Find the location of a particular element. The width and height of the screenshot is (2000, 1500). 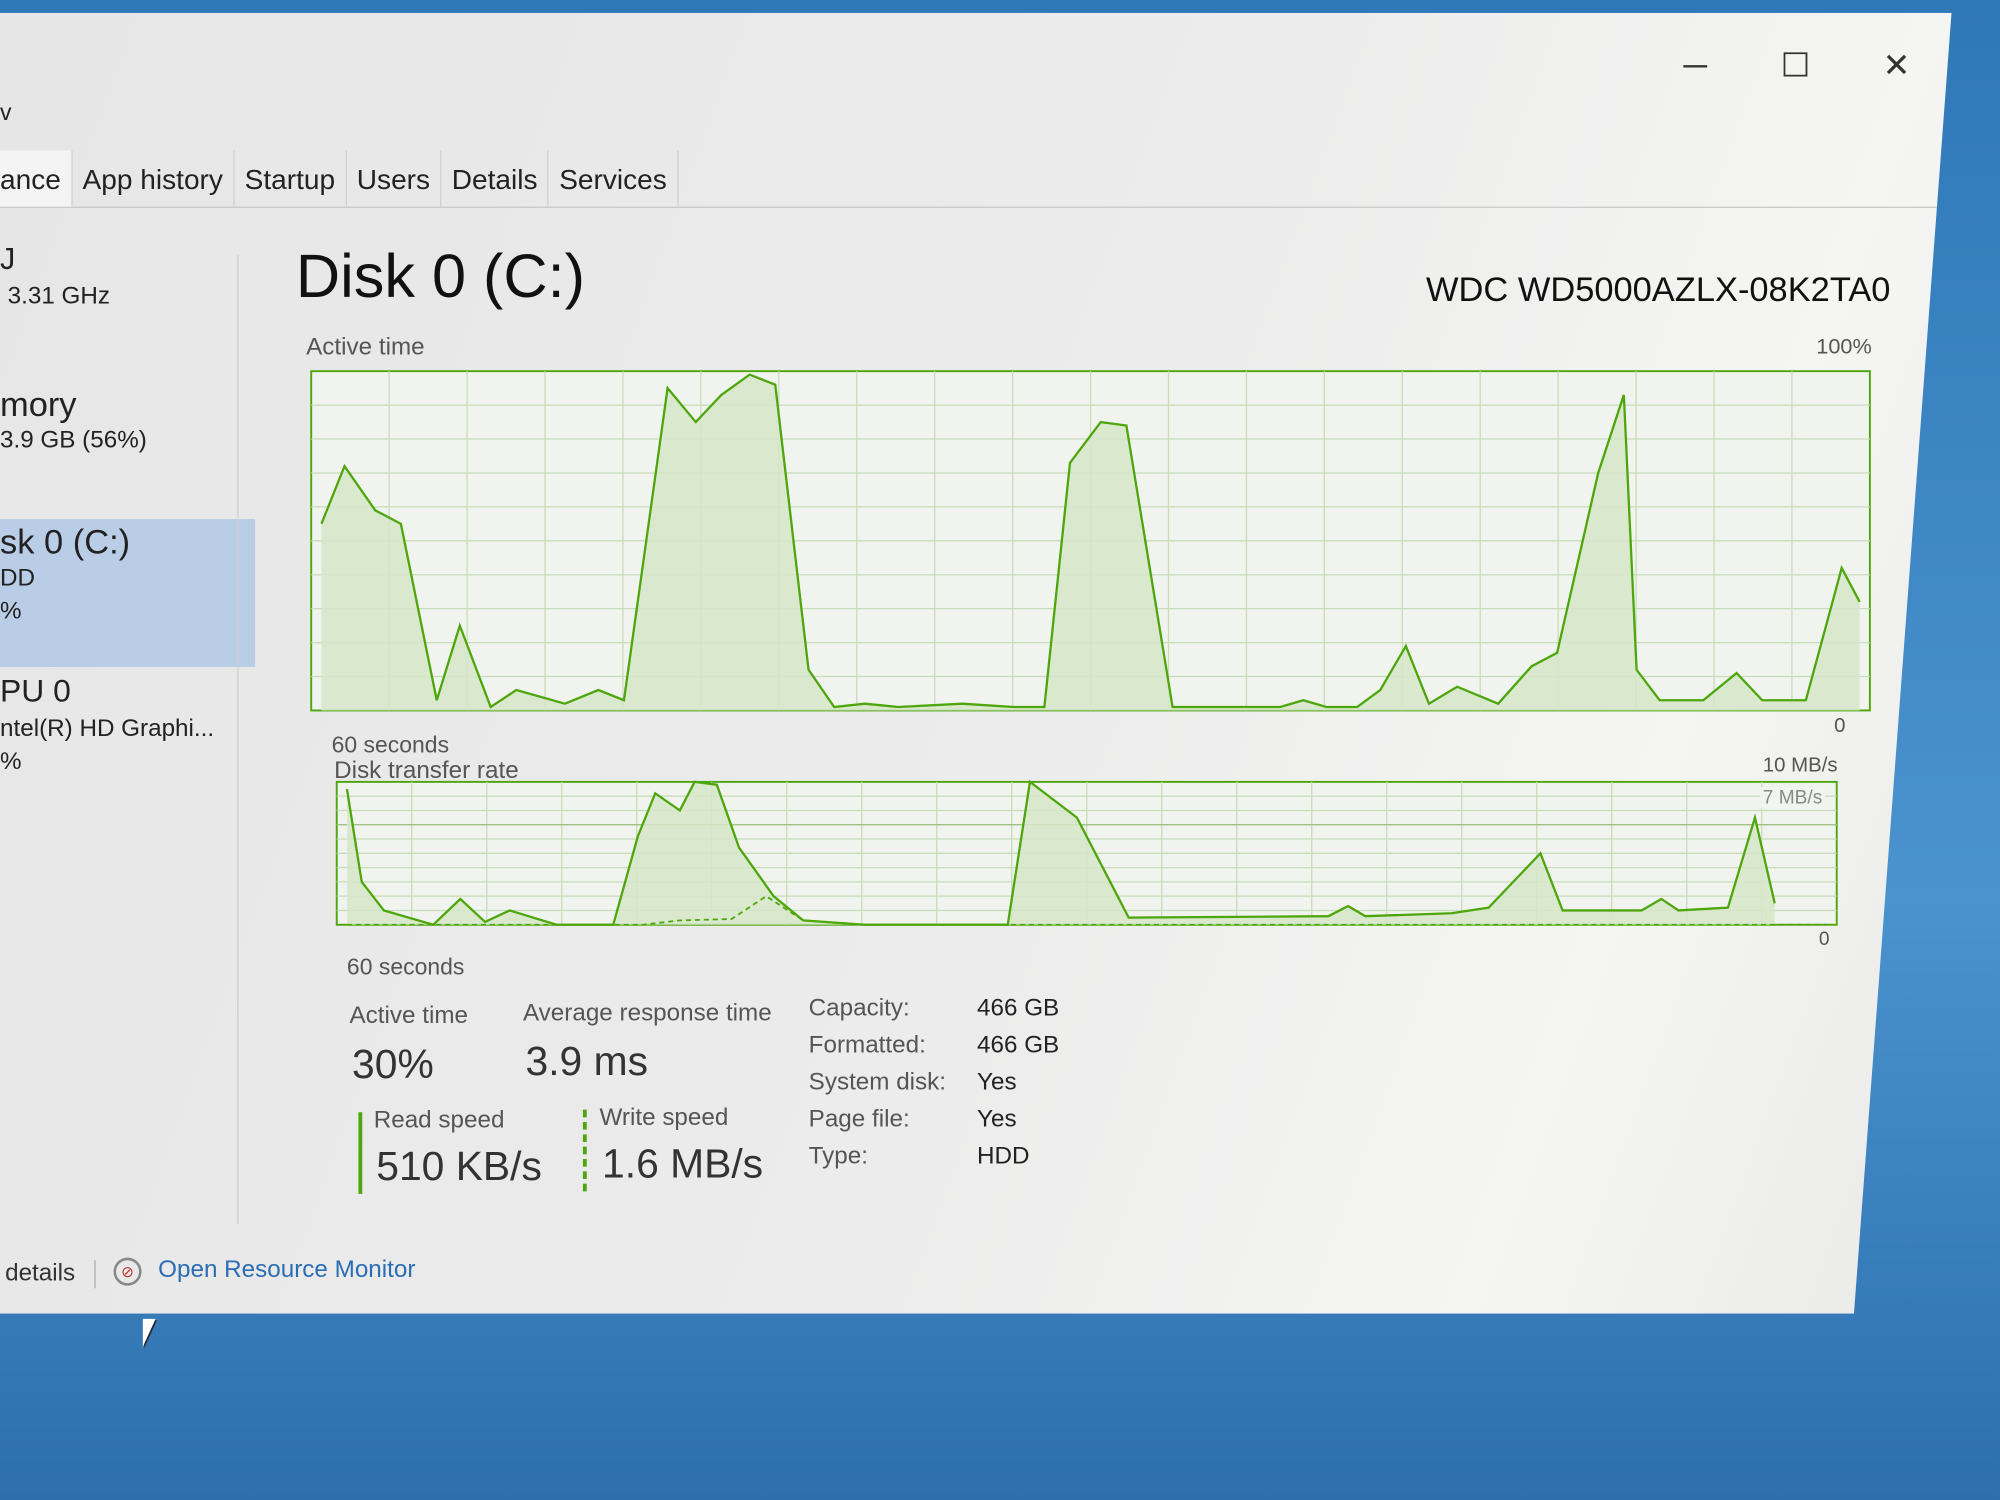

mouse-cursor-icon is located at coordinates (149, 1332).